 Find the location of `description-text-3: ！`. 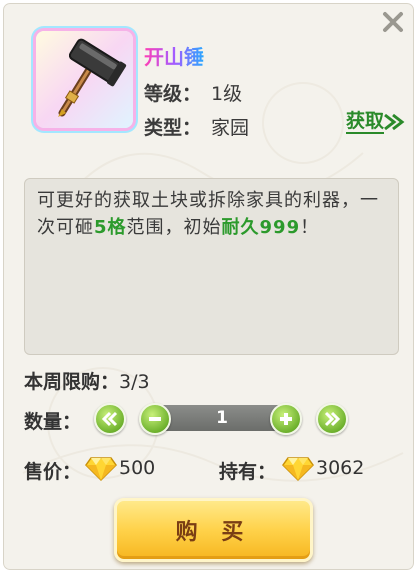

description-text-3: ！ is located at coordinates (310, 227).